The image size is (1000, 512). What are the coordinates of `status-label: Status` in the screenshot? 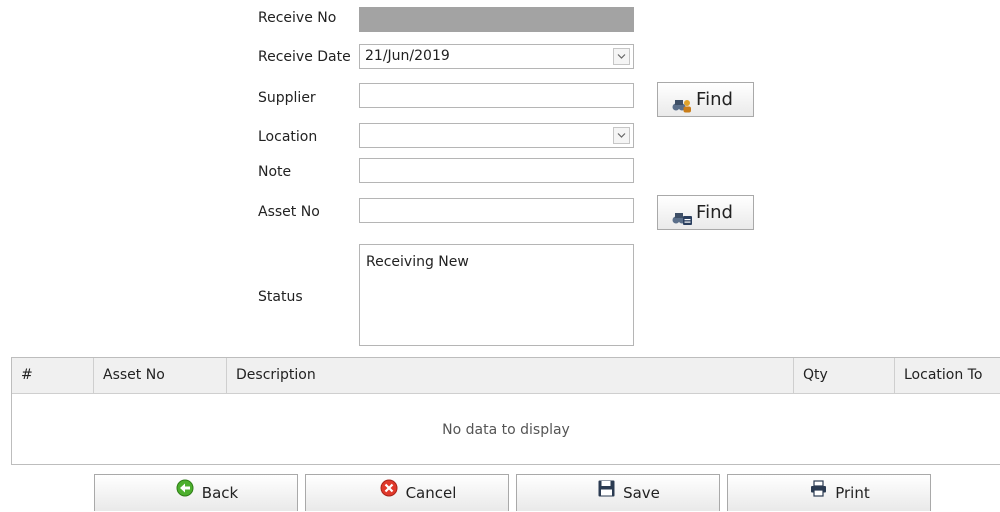 It's located at (280, 297).